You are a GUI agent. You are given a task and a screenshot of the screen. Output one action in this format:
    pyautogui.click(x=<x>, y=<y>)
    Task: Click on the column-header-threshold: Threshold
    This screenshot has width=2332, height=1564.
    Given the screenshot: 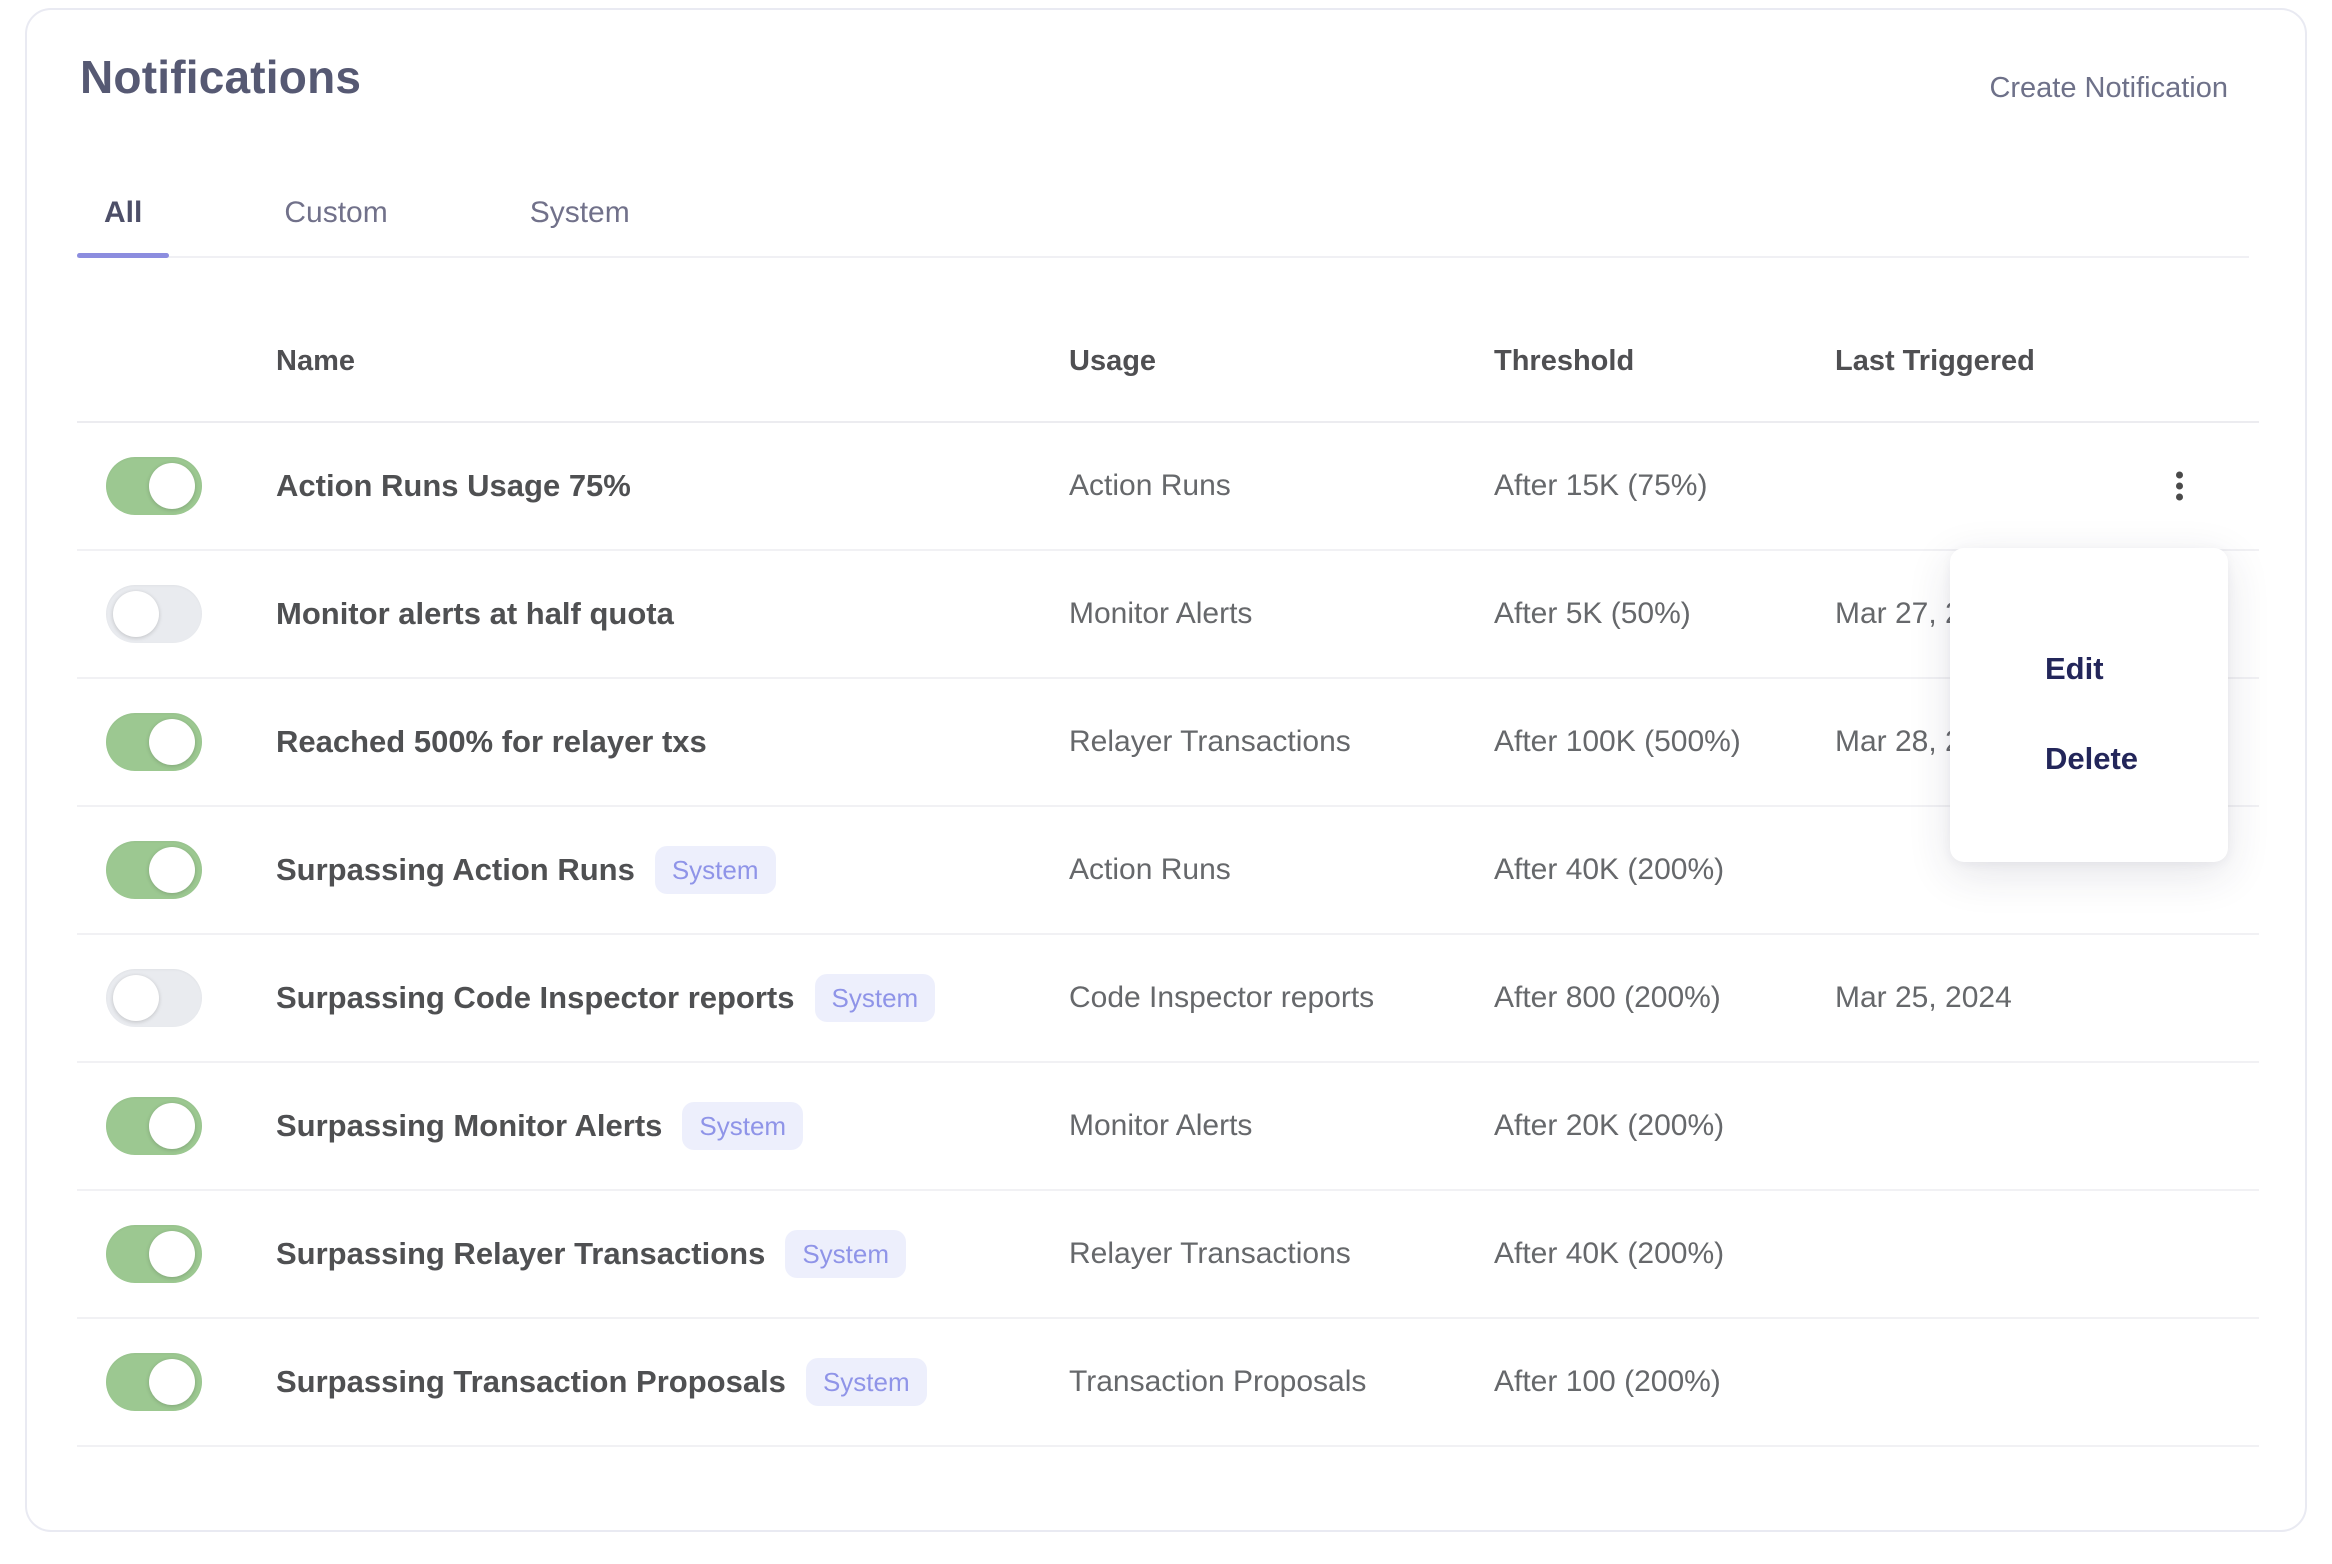 What is the action you would take?
    pyautogui.click(x=1564, y=361)
    